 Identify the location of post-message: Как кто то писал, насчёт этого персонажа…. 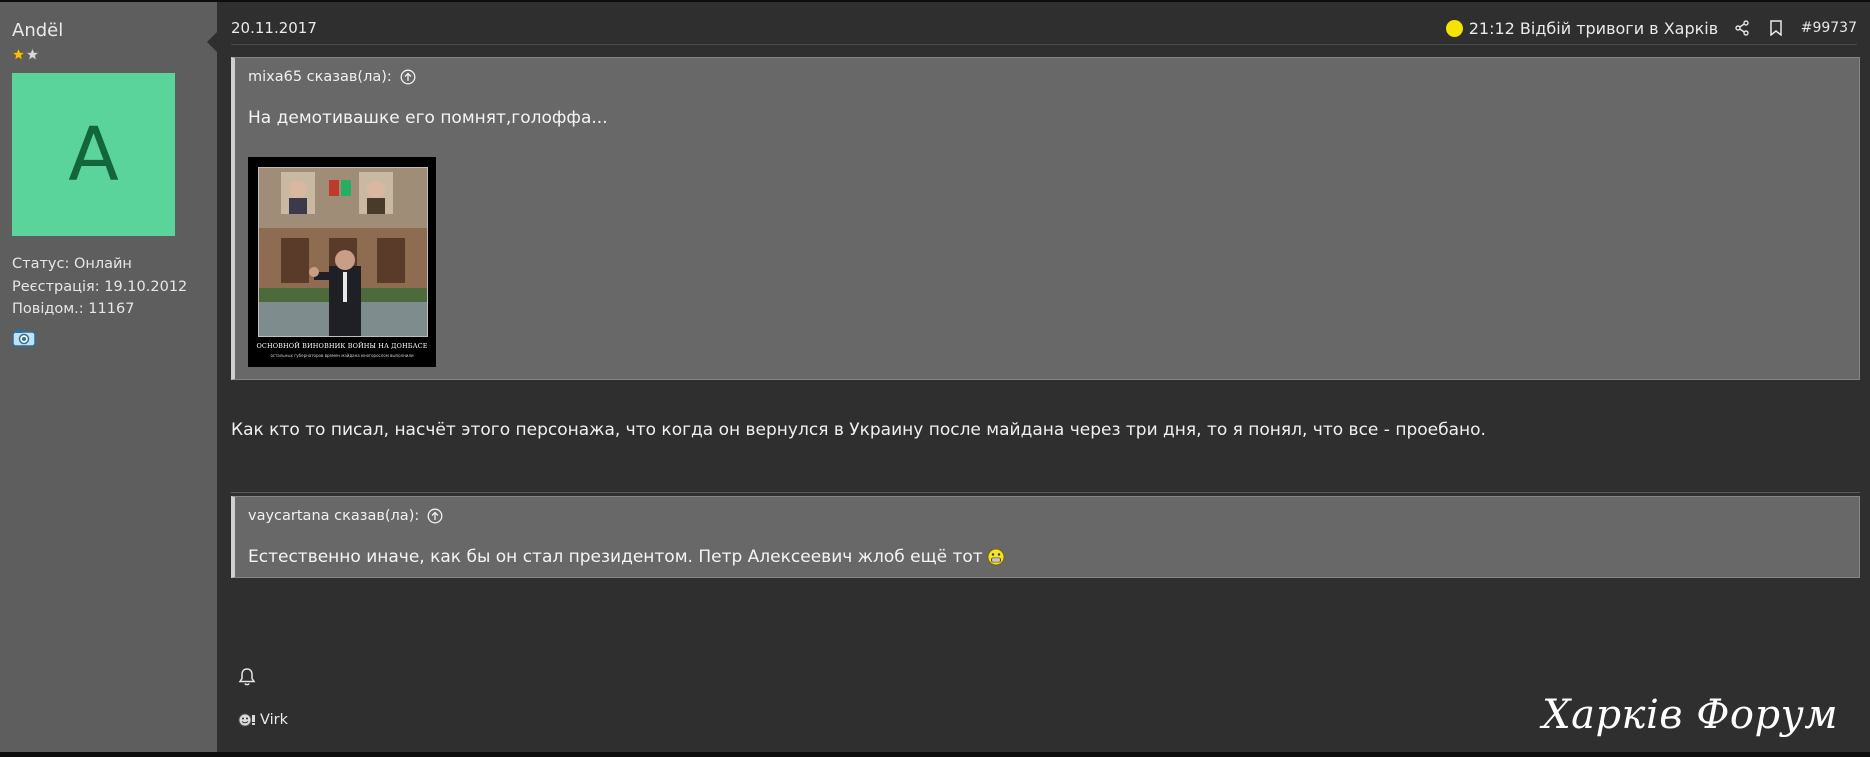
(858, 430).